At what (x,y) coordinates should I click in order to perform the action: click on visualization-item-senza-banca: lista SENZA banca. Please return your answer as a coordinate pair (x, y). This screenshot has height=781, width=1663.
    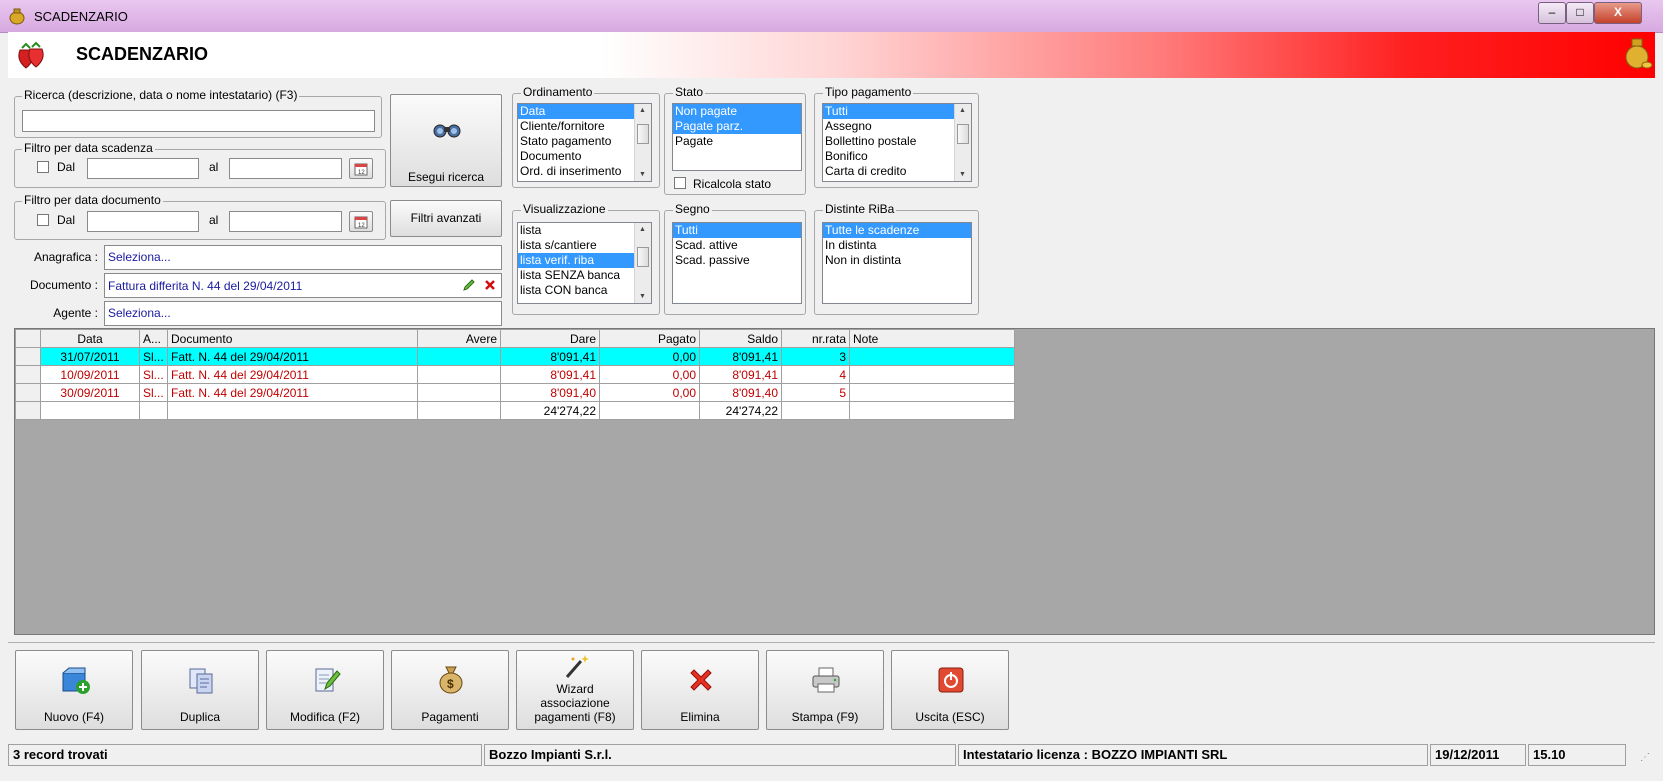
    Looking at the image, I should click on (584, 275).